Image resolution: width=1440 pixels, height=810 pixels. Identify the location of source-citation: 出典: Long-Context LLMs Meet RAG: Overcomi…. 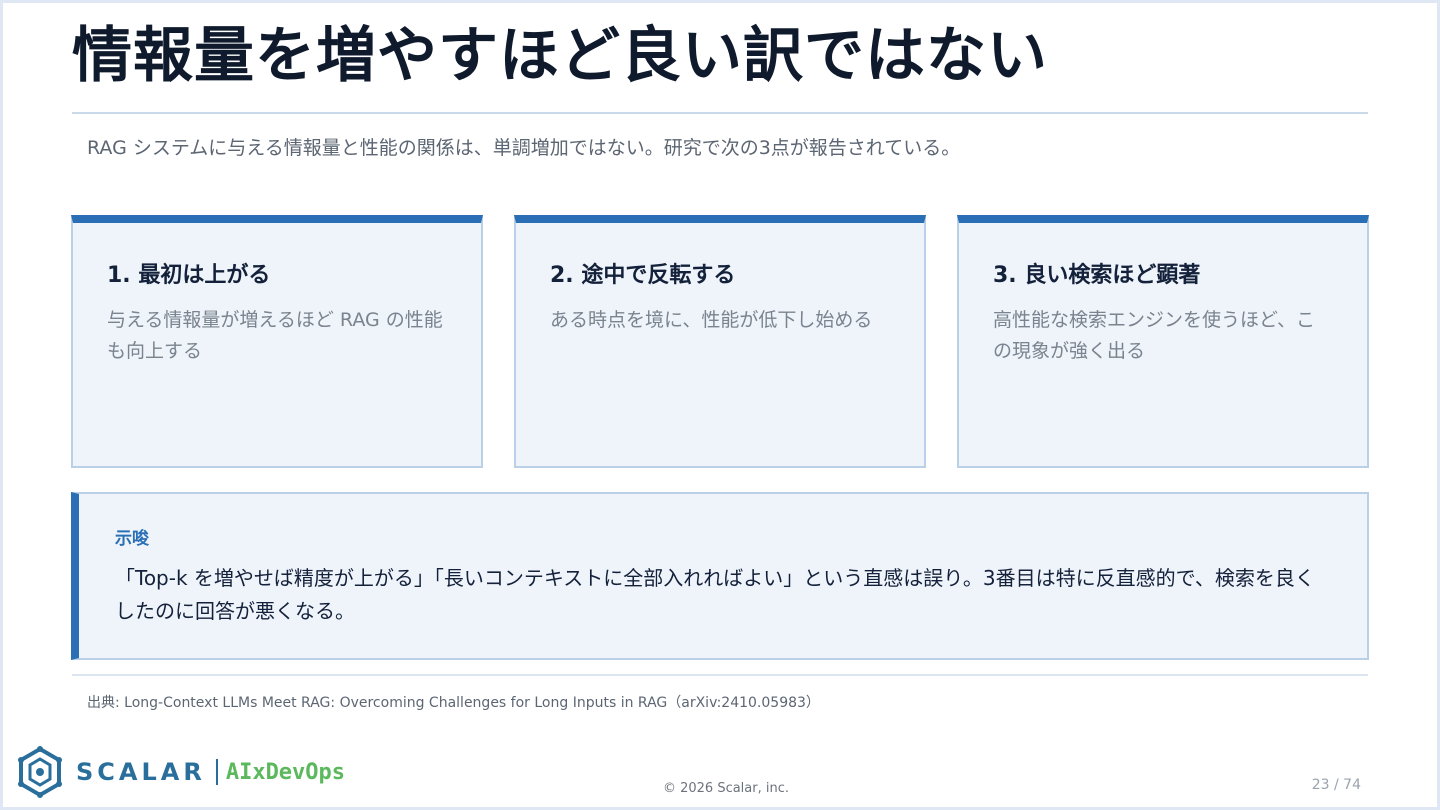
(453, 703).